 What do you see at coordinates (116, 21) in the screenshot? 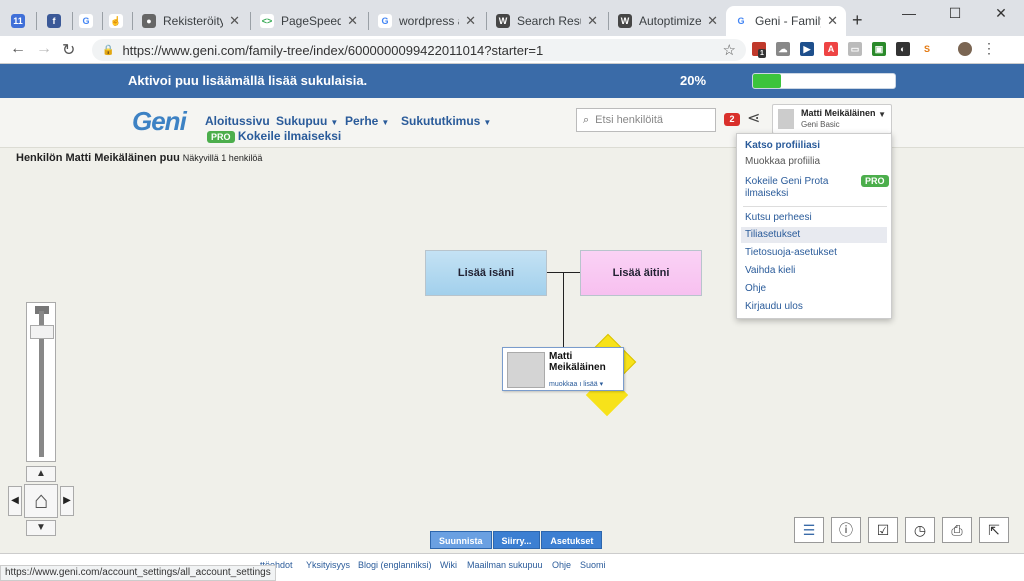
I see `tab-hand: ☝` at bounding box center [116, 21].